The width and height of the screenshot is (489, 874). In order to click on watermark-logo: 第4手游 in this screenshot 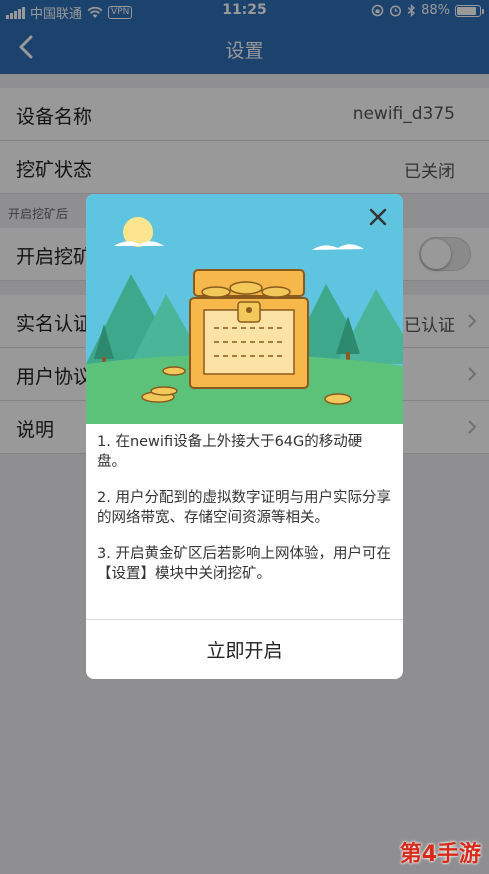, I will do `click(440, 854)`.